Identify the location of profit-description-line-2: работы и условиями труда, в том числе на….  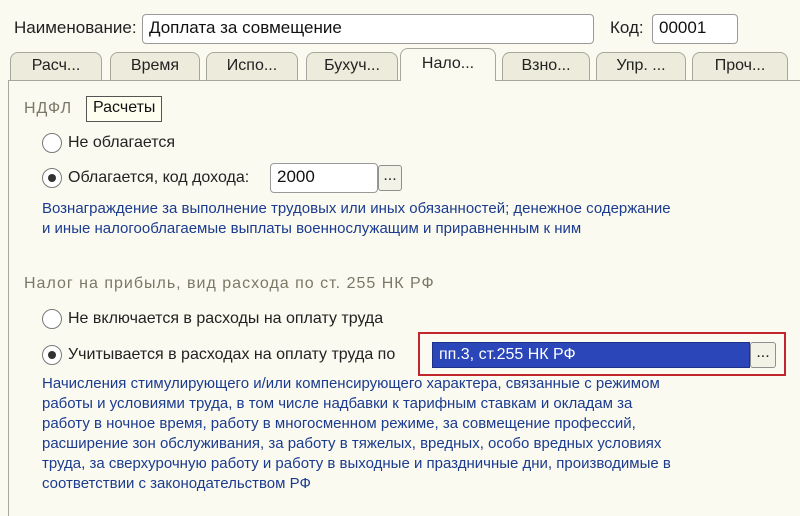
(337, 403).